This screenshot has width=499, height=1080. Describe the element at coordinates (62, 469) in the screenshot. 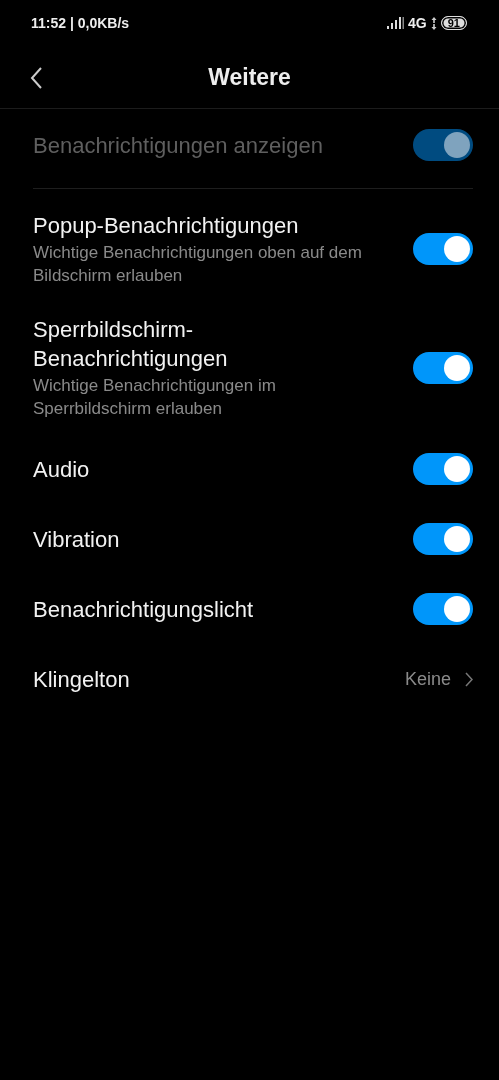

I see `setting-title: Audio` at that location.